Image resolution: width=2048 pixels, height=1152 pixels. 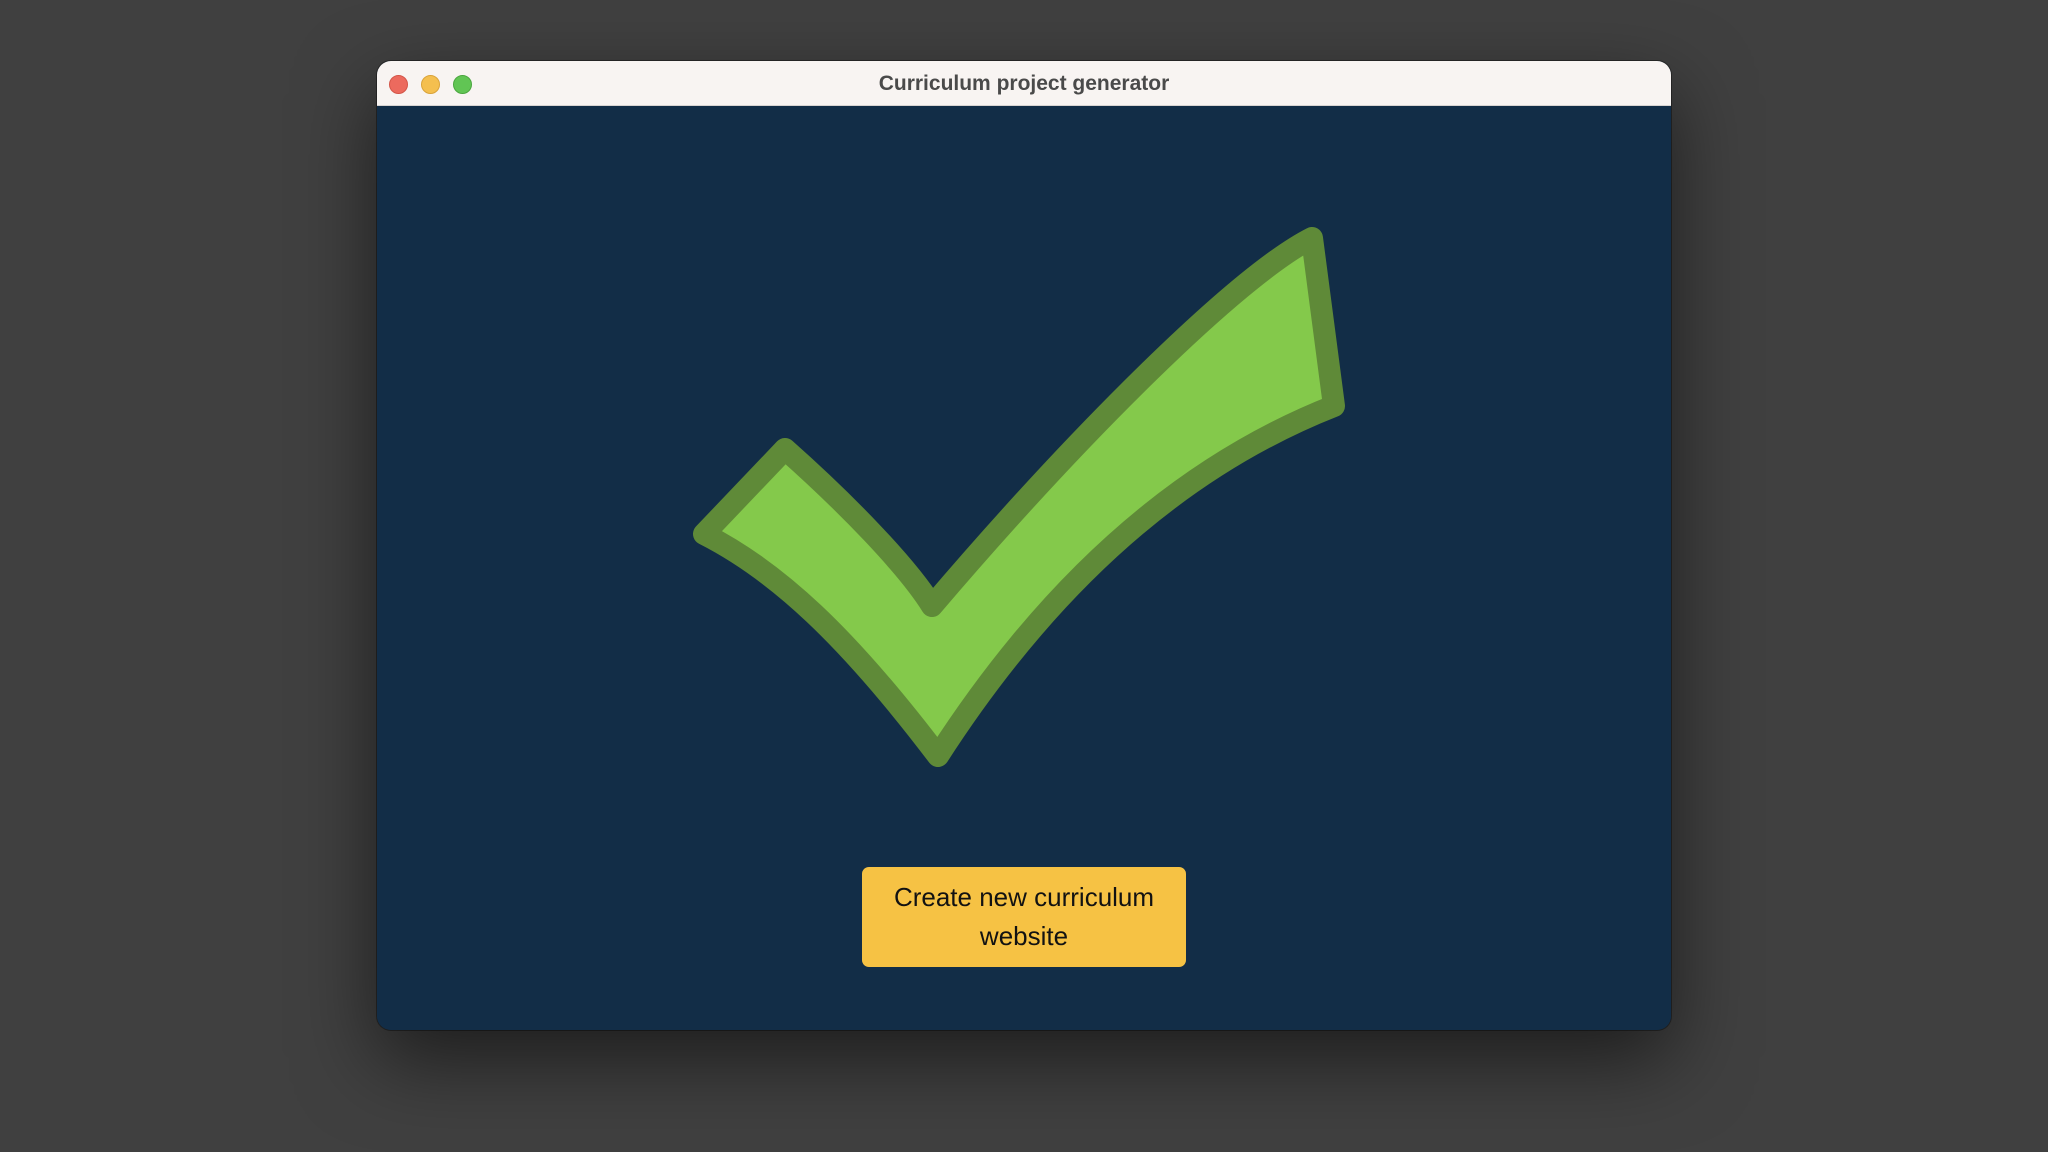 I want to click on checkmark-shape, so click(x=1019, y=497).